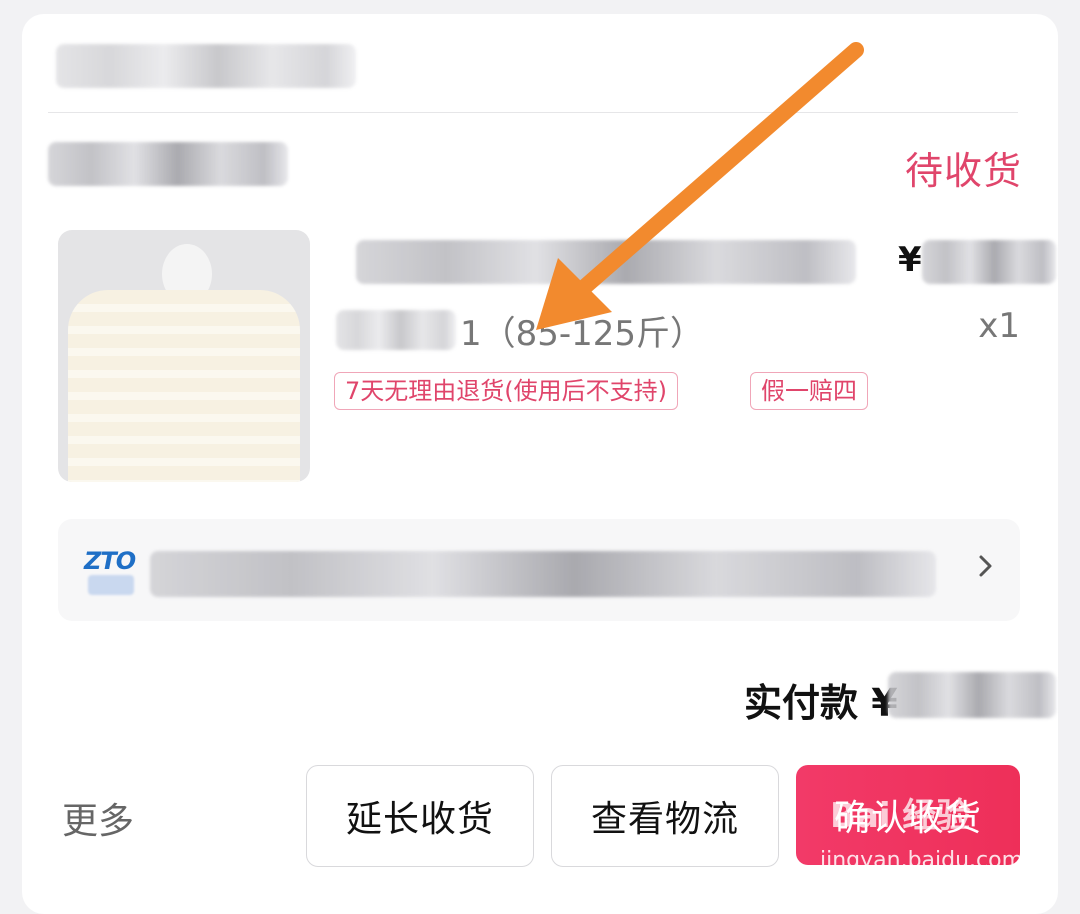 The height and width of the screenshot is (914, 1080). What do you see at coordinates (606, 262) in the screenshot?
I see `product-title-redacted` at bounding box center [606, 262].